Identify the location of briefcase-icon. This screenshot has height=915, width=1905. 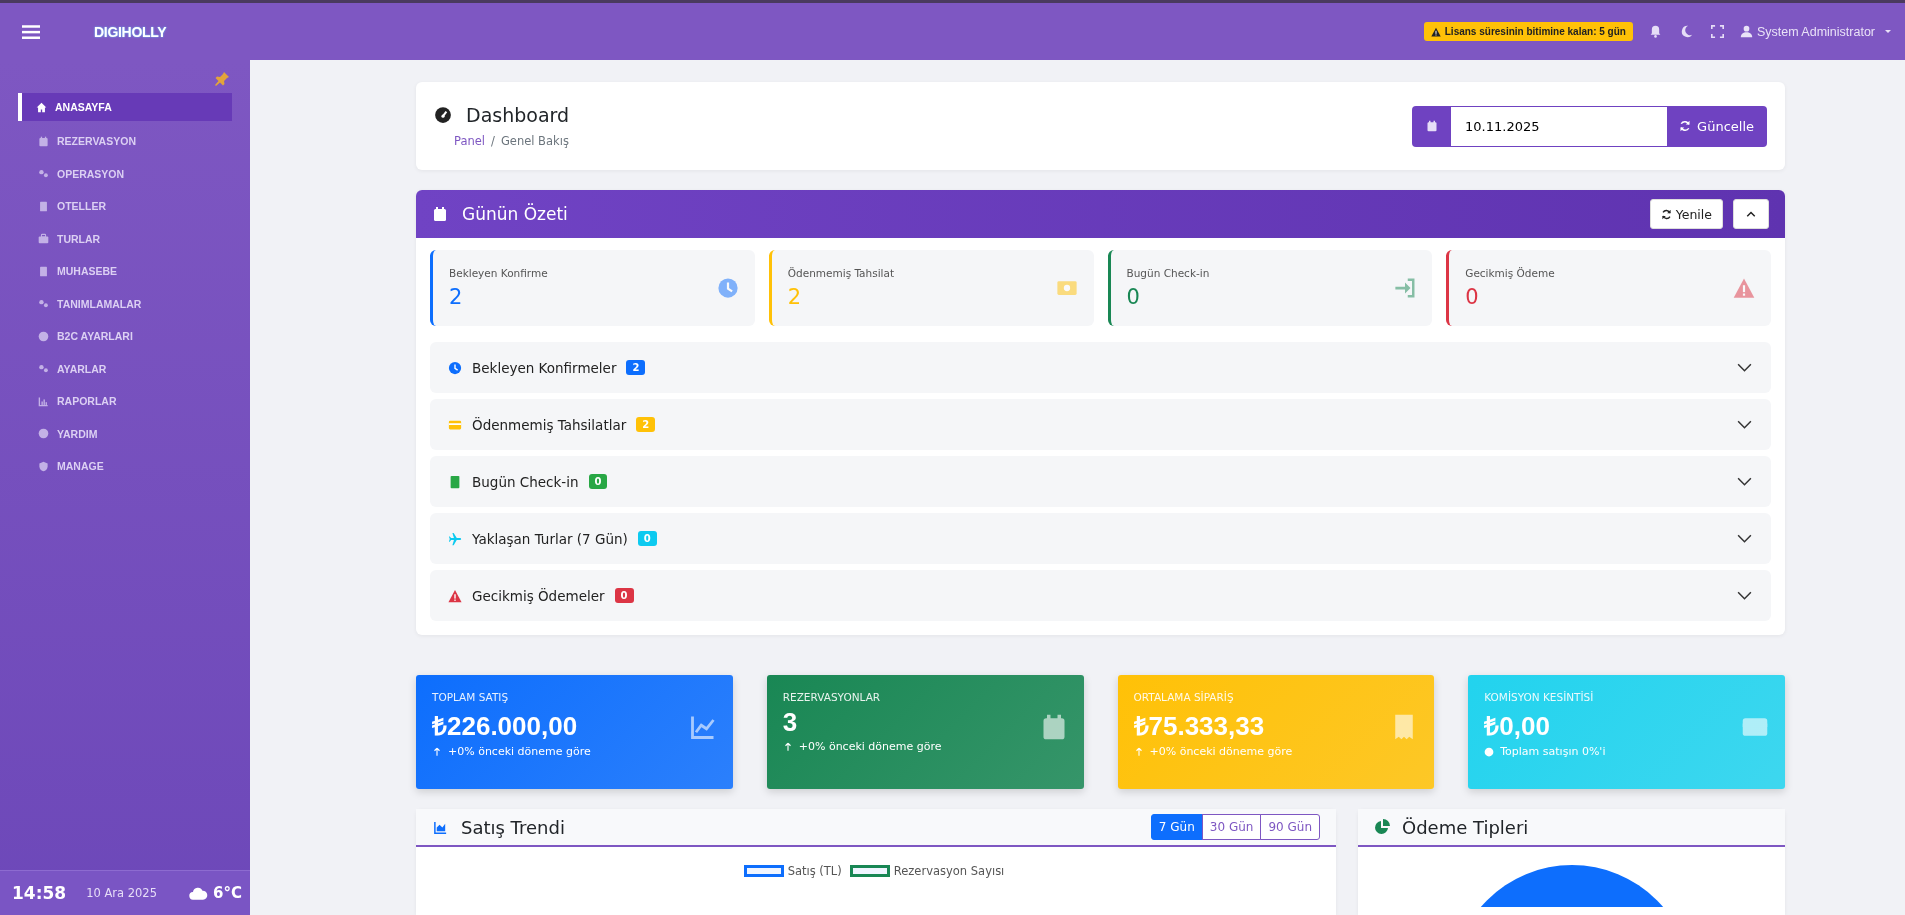
(43, 239).